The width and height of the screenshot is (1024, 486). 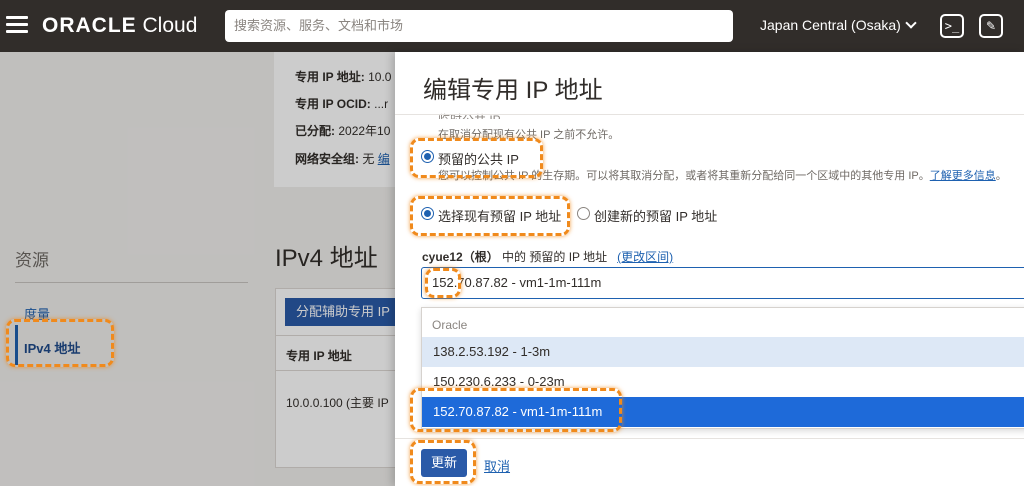 I want to click on create-new-reserved-ip-radio, so click(x=583, y=213).